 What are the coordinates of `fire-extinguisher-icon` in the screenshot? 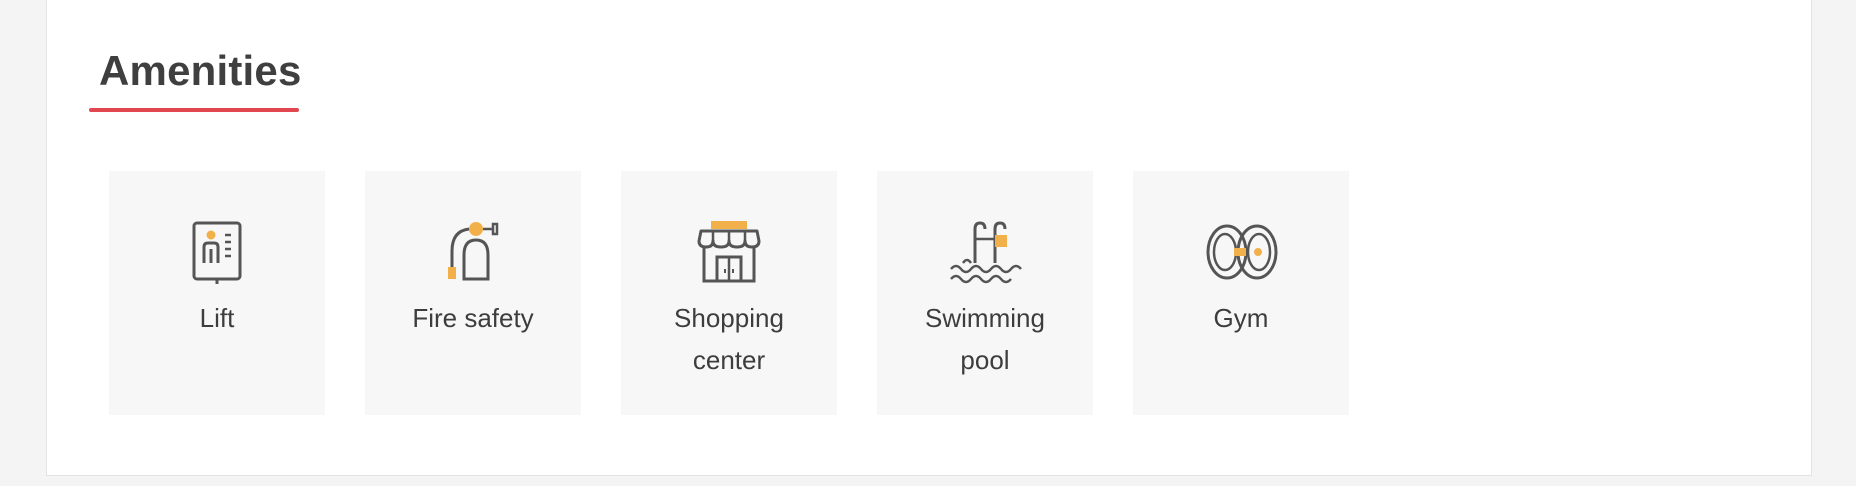 It's located at (473, 252).